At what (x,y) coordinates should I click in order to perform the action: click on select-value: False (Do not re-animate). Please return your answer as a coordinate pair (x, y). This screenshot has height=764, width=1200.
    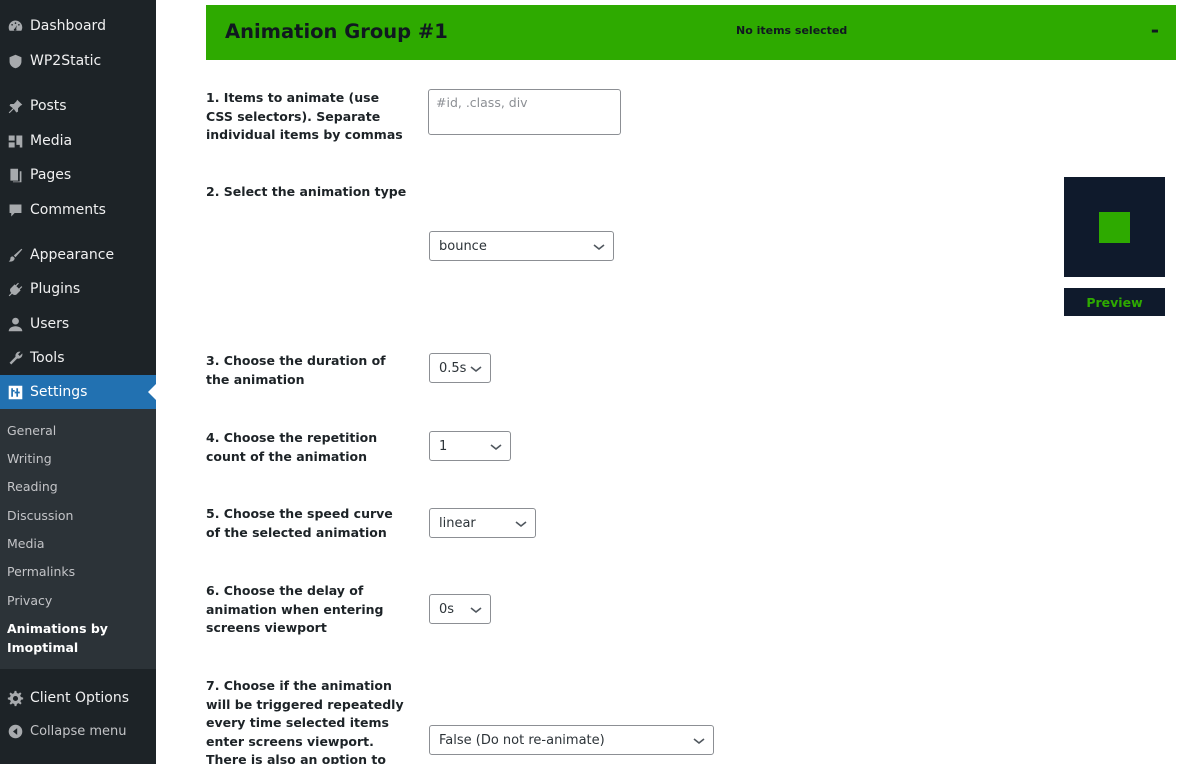
    Looking at the image, I should click on (522, 740).